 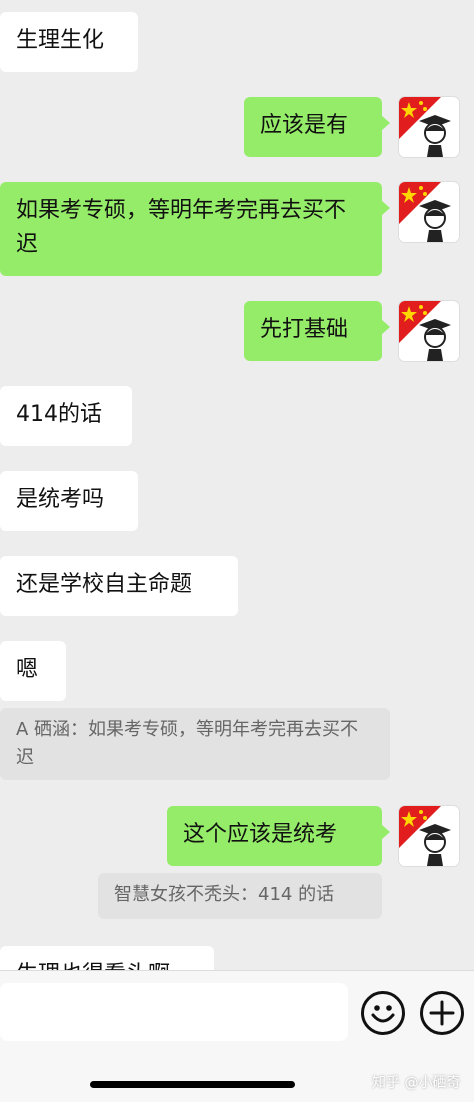 I want to click on message-received: 还是学校自主命题, so click(x=119, y=586).